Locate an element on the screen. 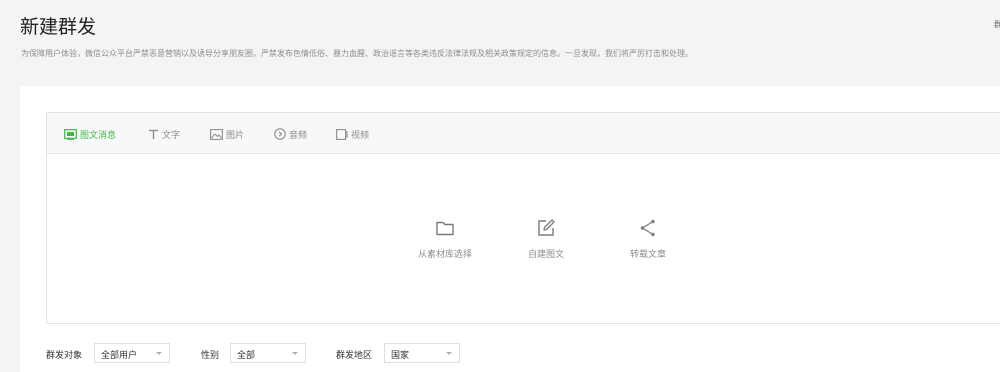 This screenshot has height=372, width=1000. create-article-button: 自建图文 is located at coordinates (546, 238).